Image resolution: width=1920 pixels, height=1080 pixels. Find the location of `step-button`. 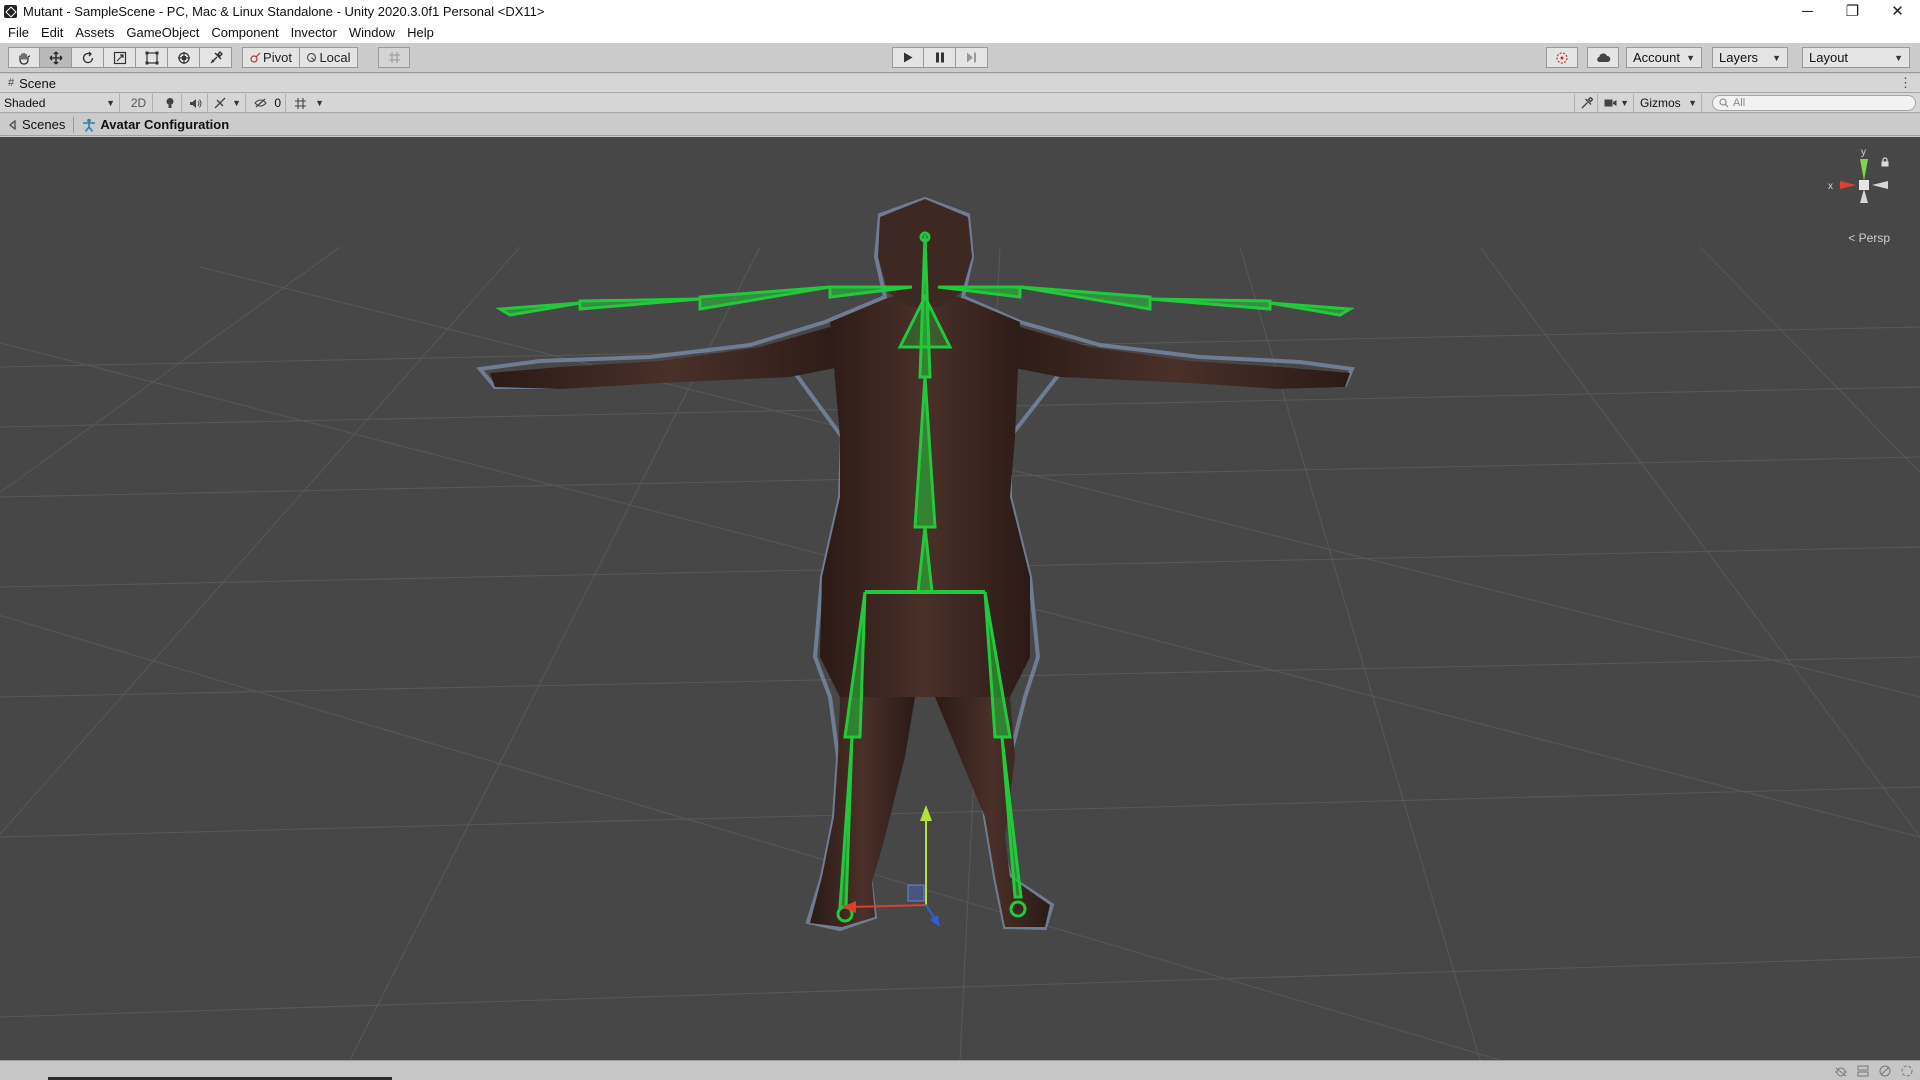

step-button is located at coordinates (972, 57).